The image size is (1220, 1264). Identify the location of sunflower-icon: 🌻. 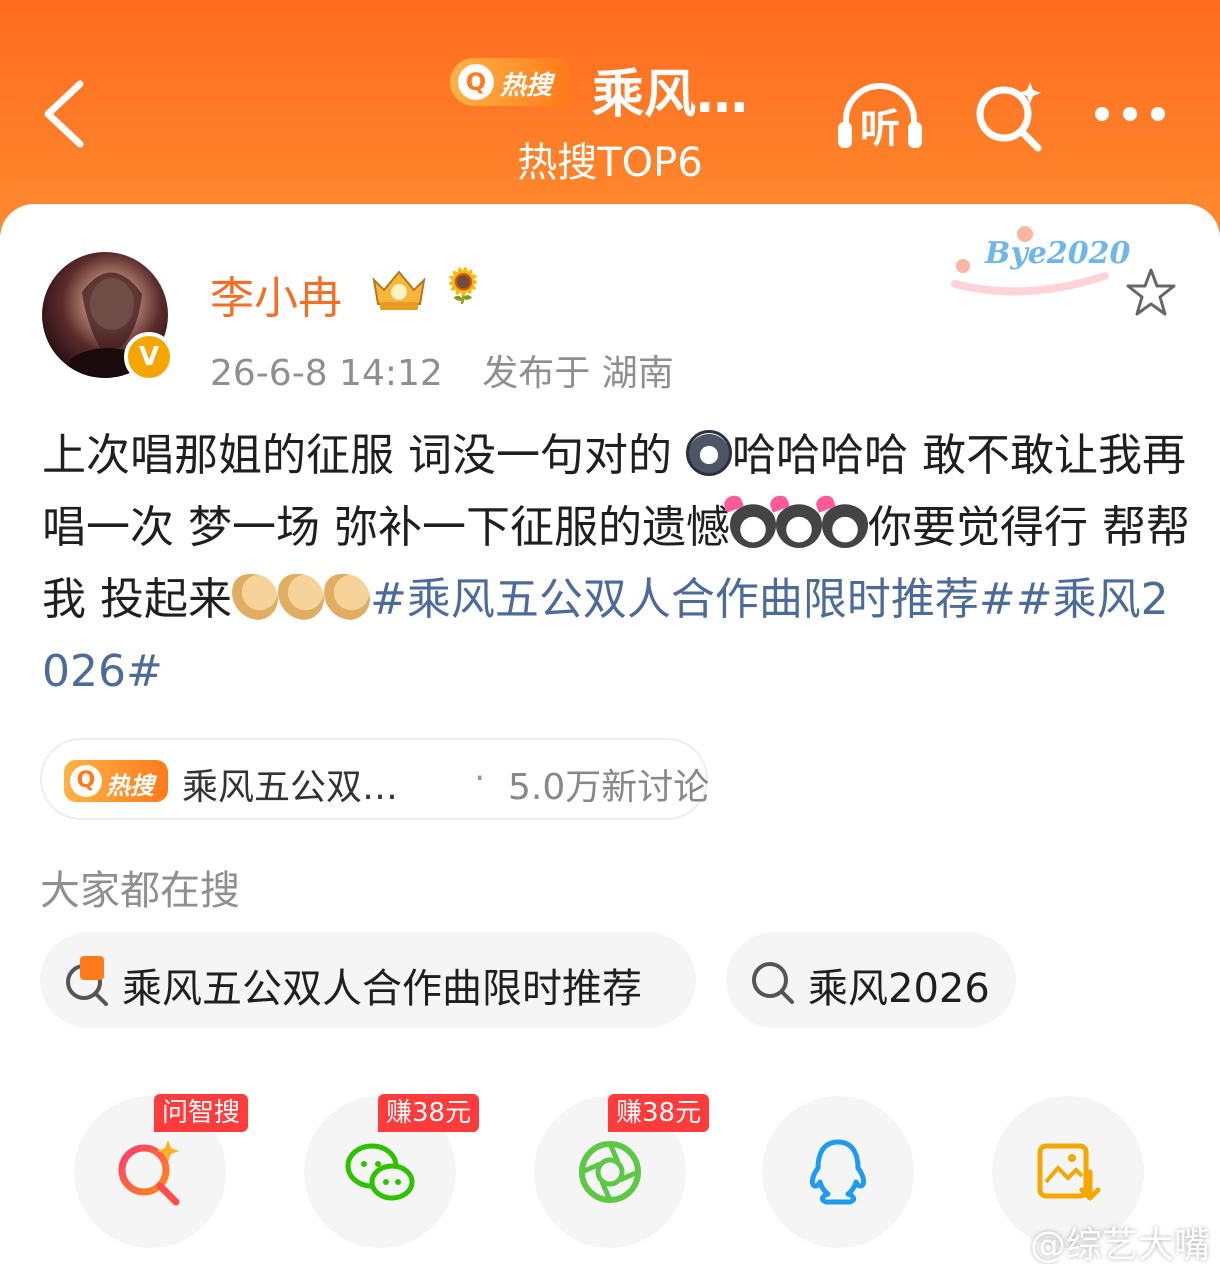
(463, 286).